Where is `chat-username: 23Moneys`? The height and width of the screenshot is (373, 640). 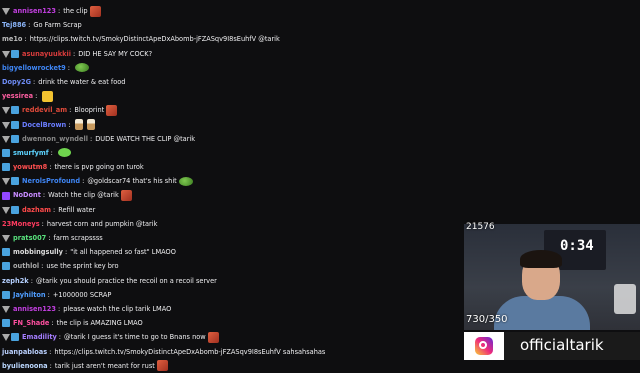
chat-username: 23Moneys is located at coordinates (21, 224).